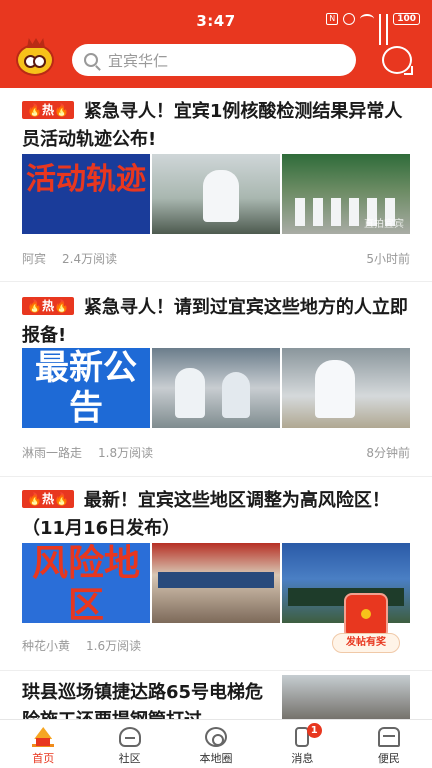  What do you see at coordinates (216, 737) in the screenshot?
I see `map-icon` at bounding box center [216, 737].